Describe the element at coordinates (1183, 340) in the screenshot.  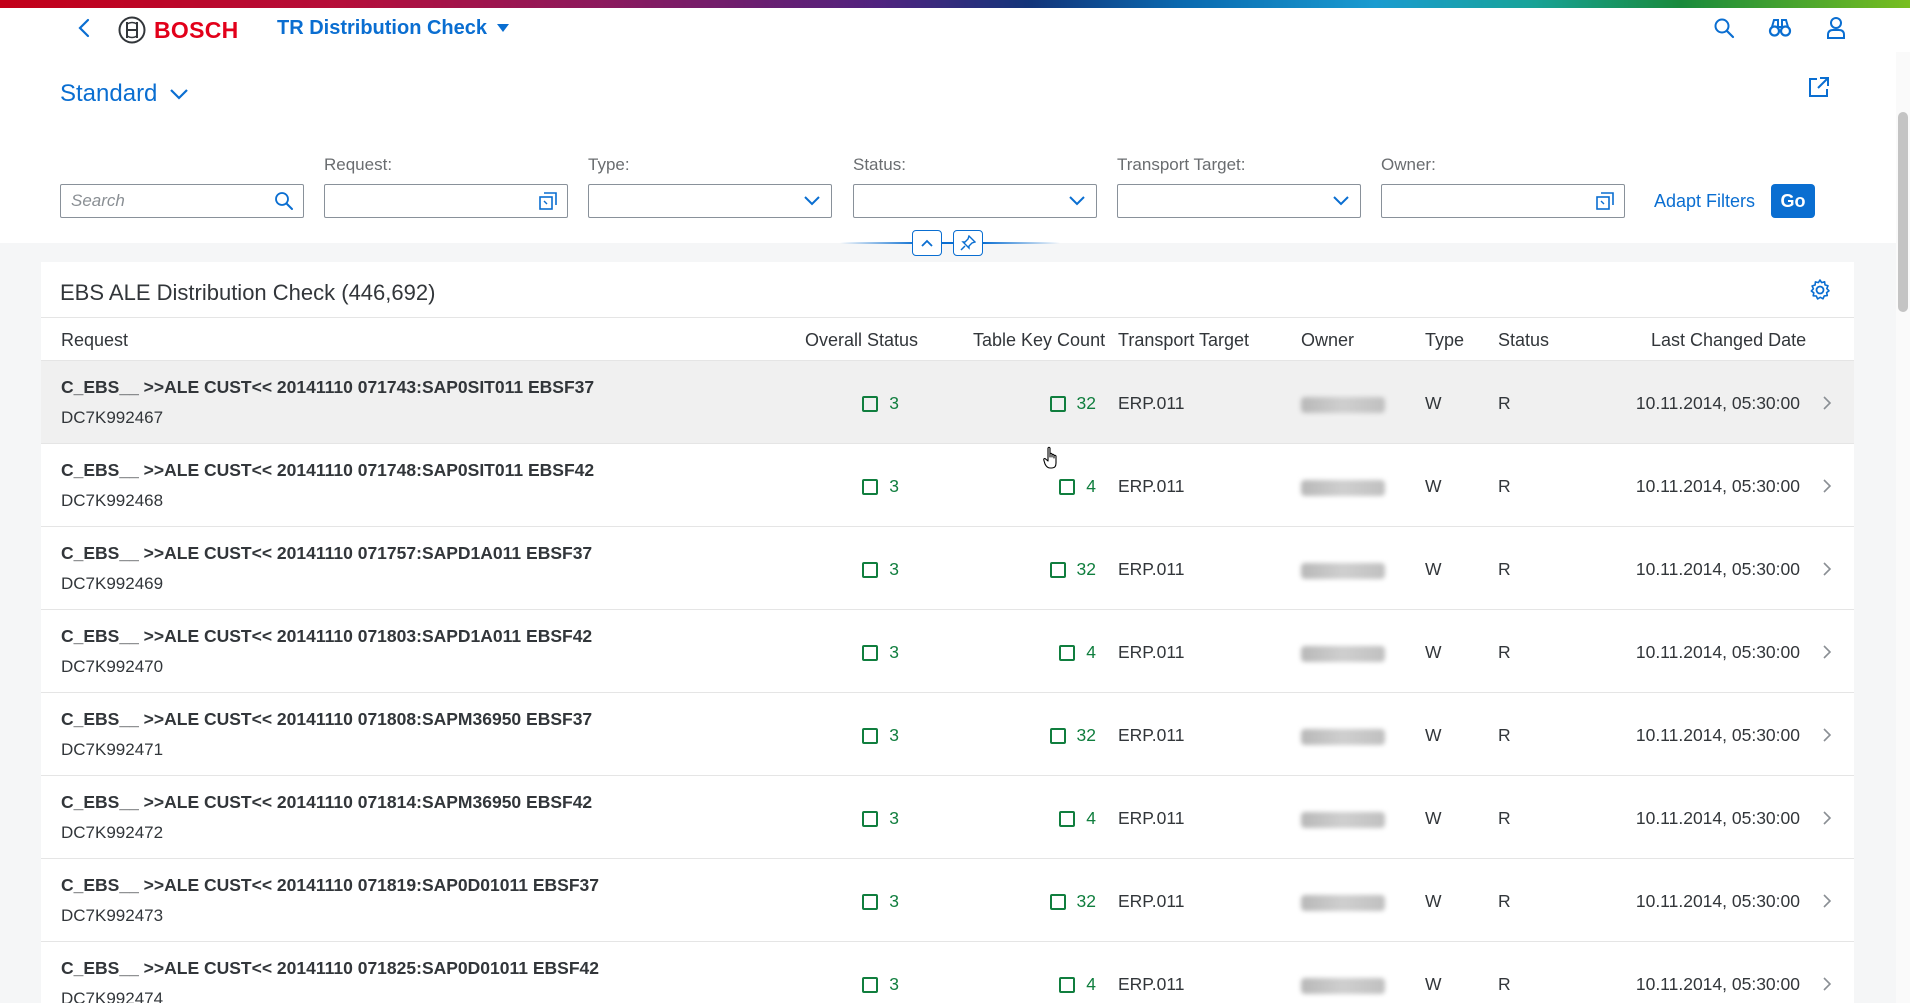
I see `column-header-transport-target: Transport Target` at that location.